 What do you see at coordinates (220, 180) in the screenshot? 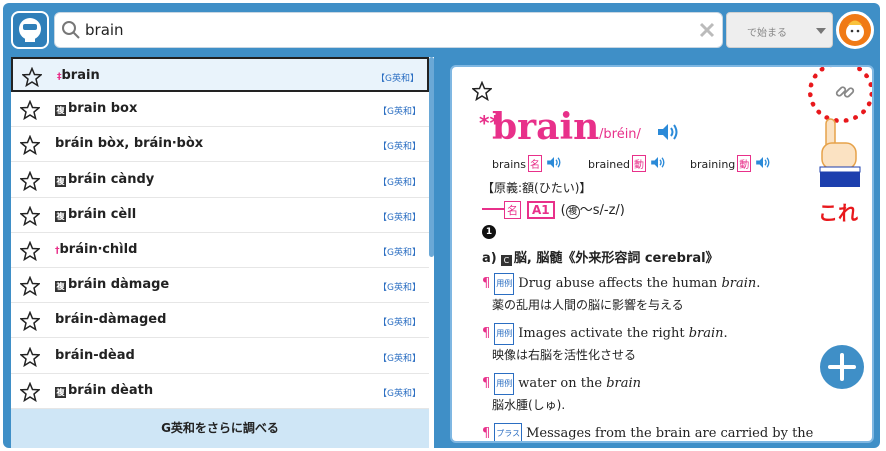
I see `list-item: 複 bráin càndy 【G英和】` at bounding box center [220, 180].